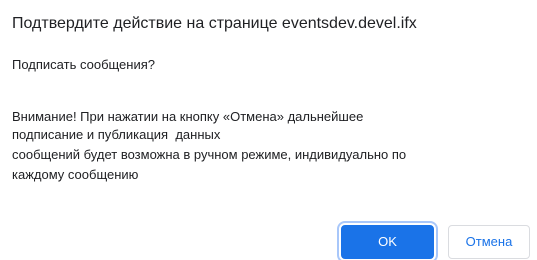  What do you see at coordinates (489, 242) in the screenshot?
I see `cancel-button: Отмена` at bounding box center [489, 242].